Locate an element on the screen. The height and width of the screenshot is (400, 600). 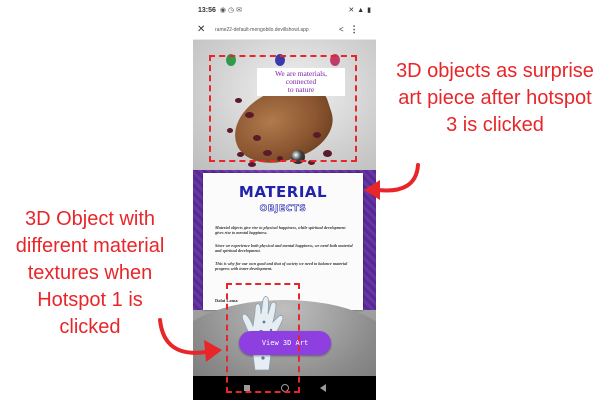
arrow-left-icon is located at coordinates (190, 340).